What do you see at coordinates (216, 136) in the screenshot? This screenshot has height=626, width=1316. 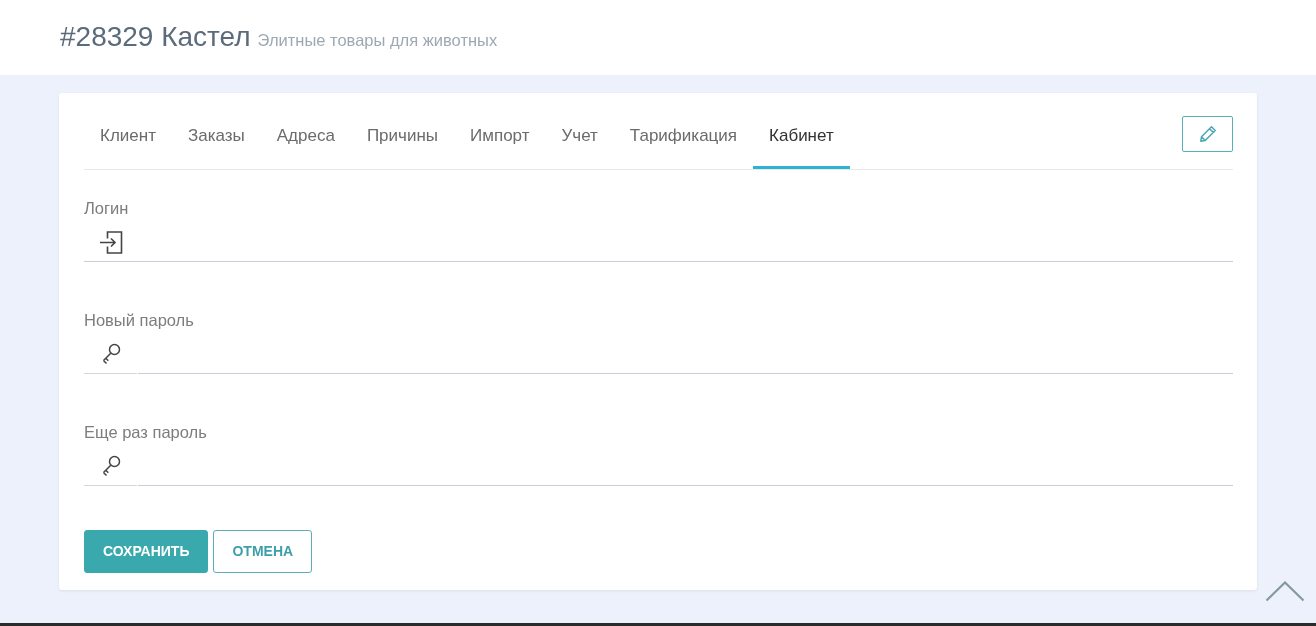 I see `tab: Заказы` at bounding box center [216, 136].